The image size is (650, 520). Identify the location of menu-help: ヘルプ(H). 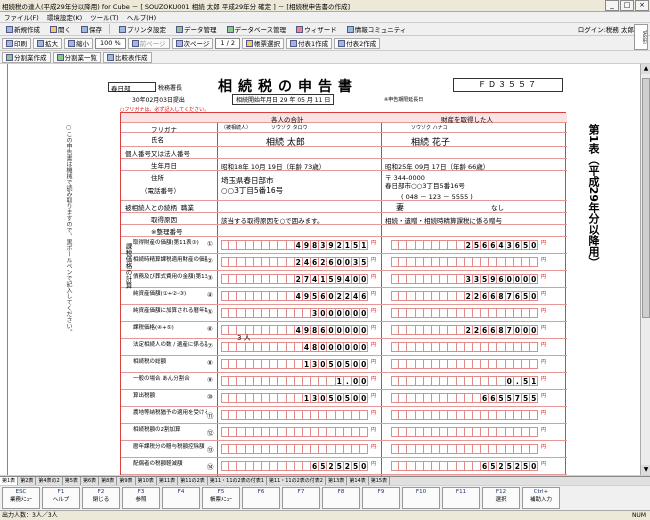
(141, 17).